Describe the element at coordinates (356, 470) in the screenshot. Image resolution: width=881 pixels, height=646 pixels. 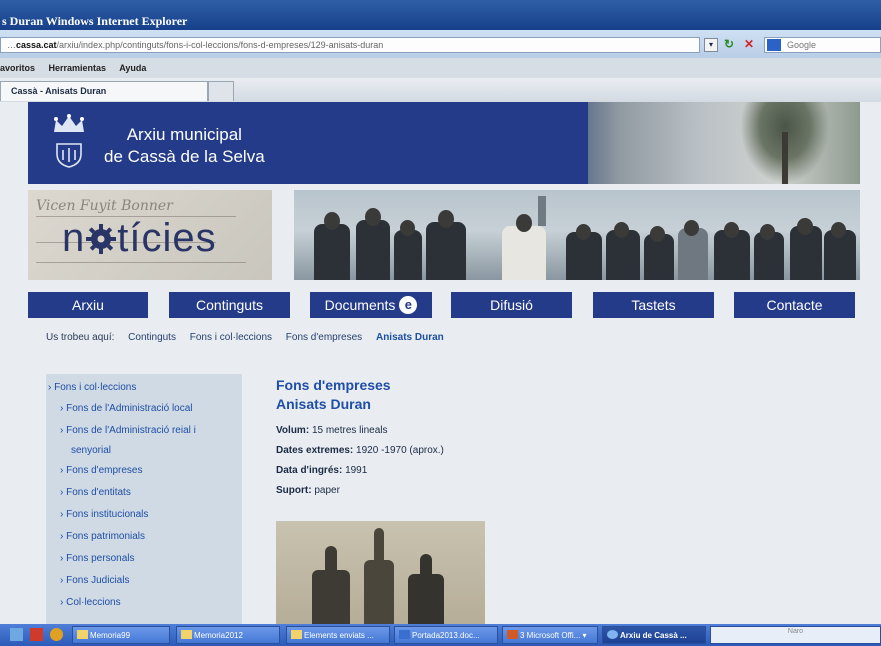
I see `field-value: 1991` at that location.